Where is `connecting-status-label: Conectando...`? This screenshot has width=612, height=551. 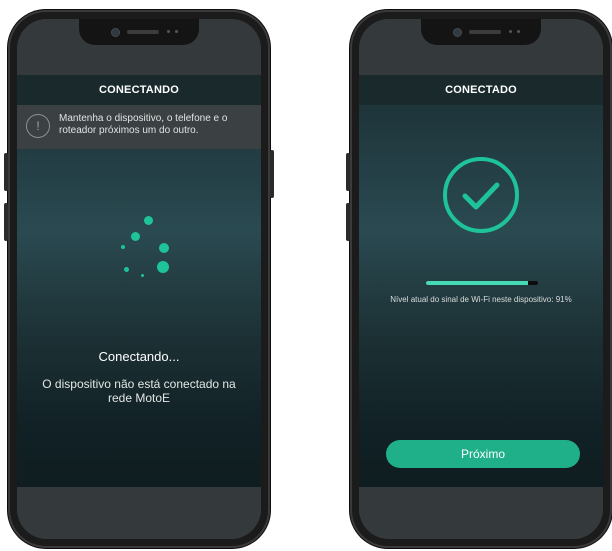 connecting-status-label: Conectando... is located at coordinates (139, 356).